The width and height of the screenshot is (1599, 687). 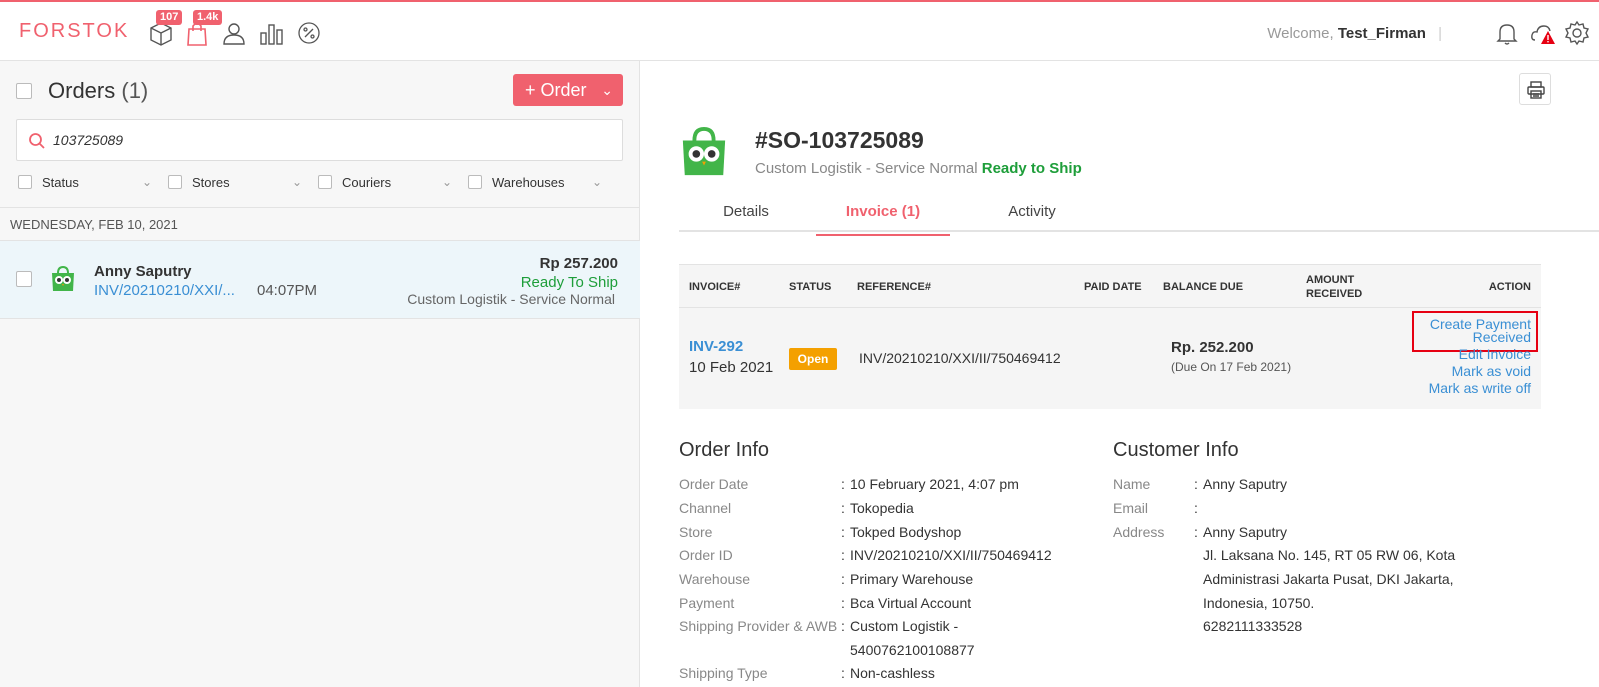 I want to click on gear-icon, so click(x=1577, y=33).